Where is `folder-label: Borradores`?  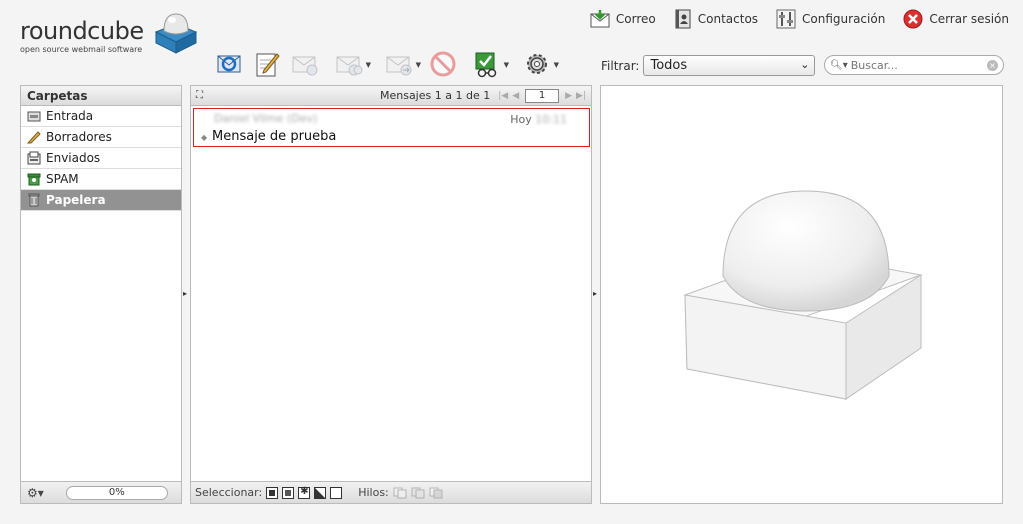 folder-label: Borradores is located at coordinates (79, 137).